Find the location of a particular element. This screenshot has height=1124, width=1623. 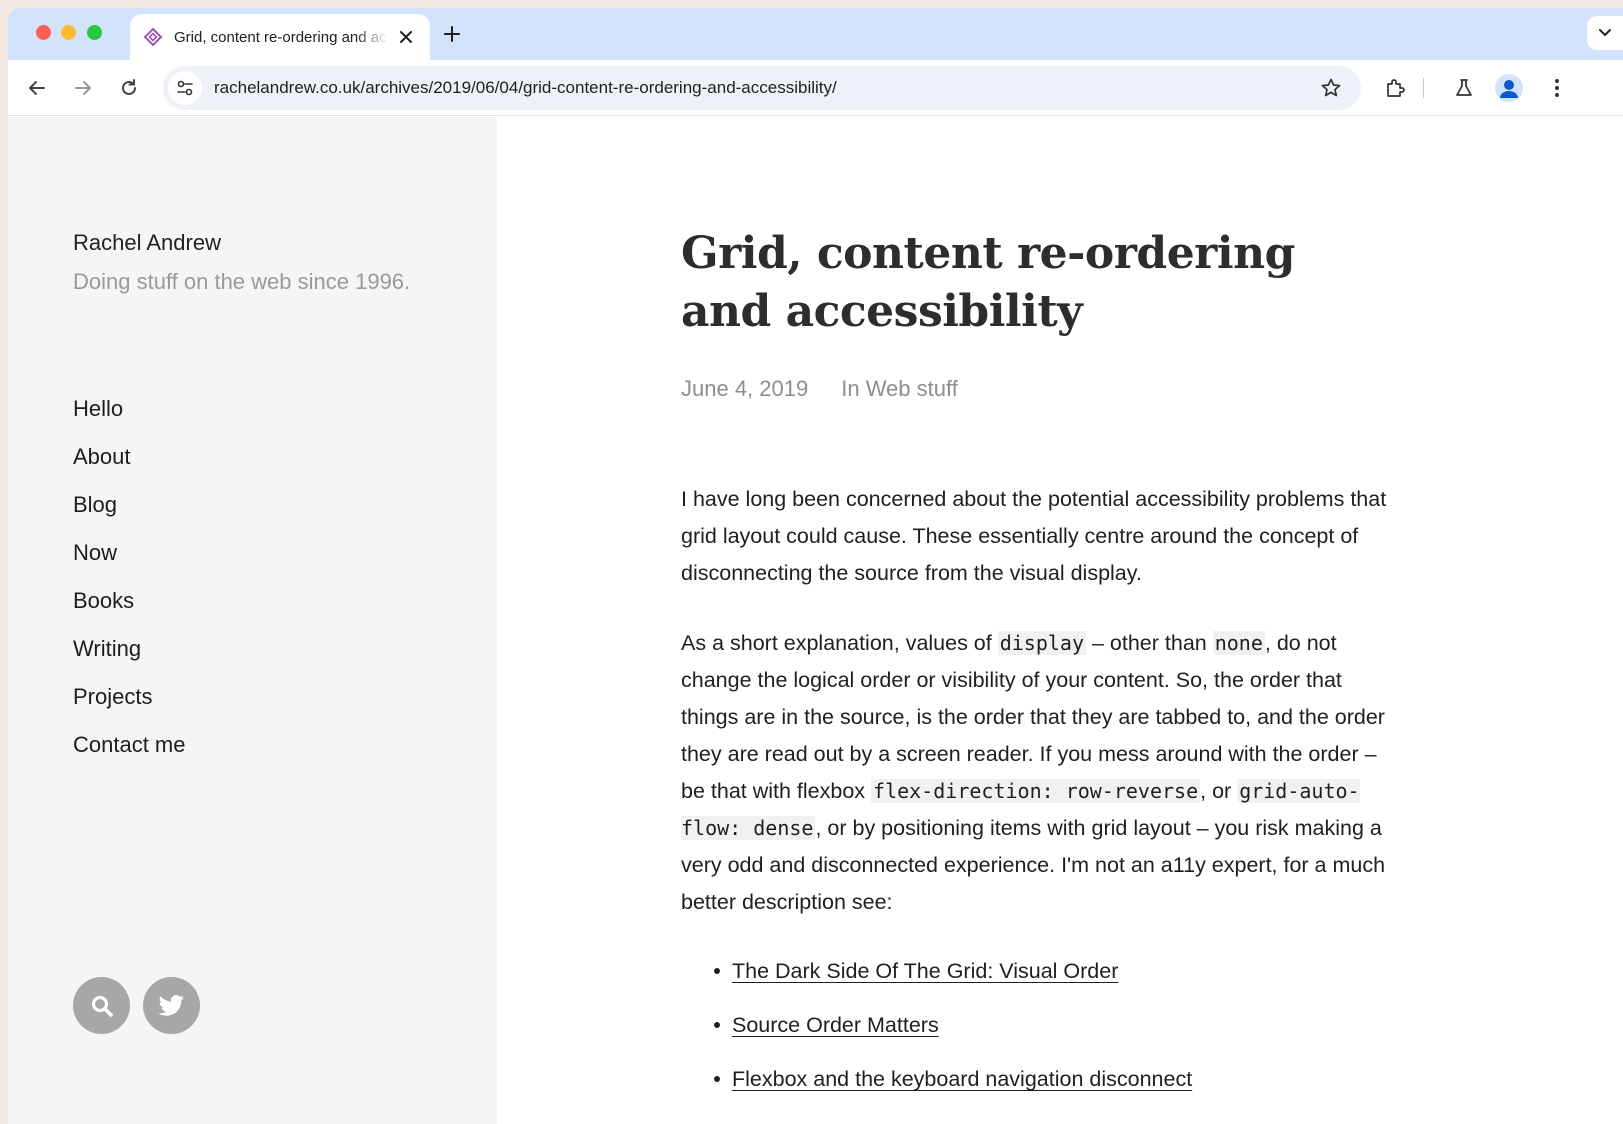

nav-item-blog: Blog is located at coordinates (129, 505).